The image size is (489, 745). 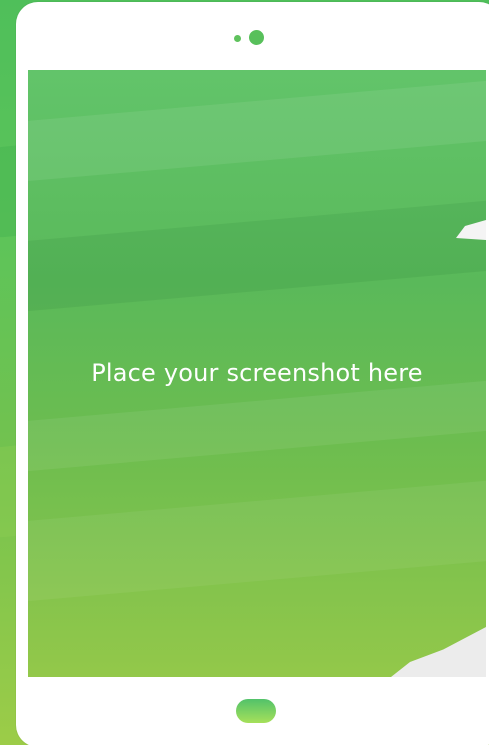 What do you see at coordinates (256, 37) in the screenshot?
I see `camera-lens-icon` at bounding box center [256, 37].